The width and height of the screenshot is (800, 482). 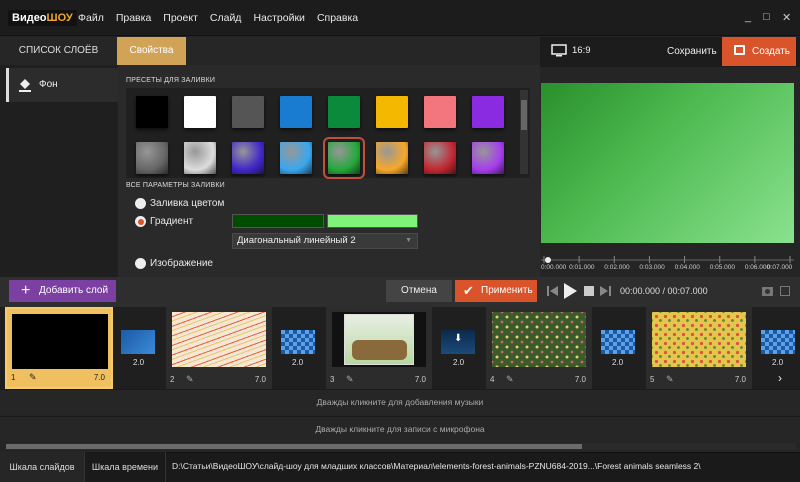 What do you see at coordinates (26, 290) in the screenshot?
I see `plus-icon: +` at bounding box center [26, 290].